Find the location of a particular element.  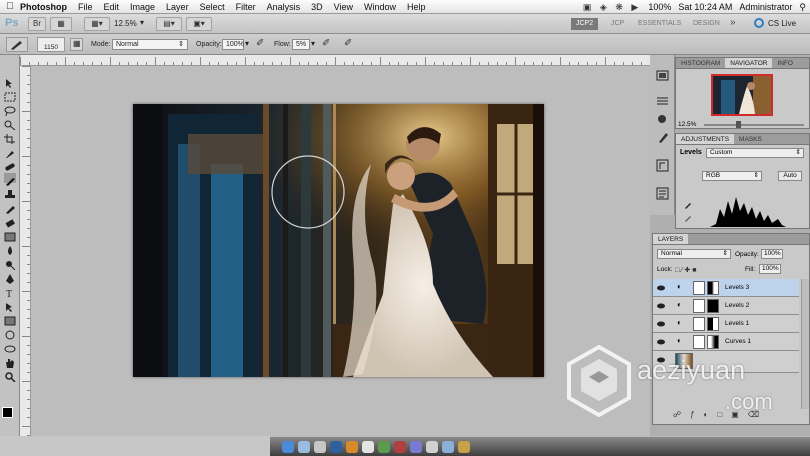

workspace-design: DESIGN is located at coordinates (706, 24).